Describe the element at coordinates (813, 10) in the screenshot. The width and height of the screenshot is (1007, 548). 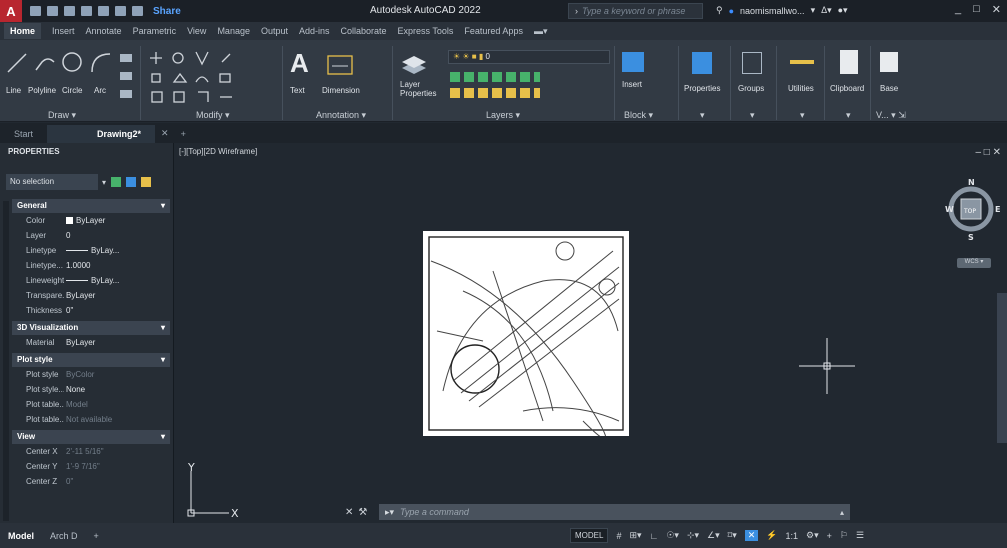
I see `cart-icon: ▾` at that location.